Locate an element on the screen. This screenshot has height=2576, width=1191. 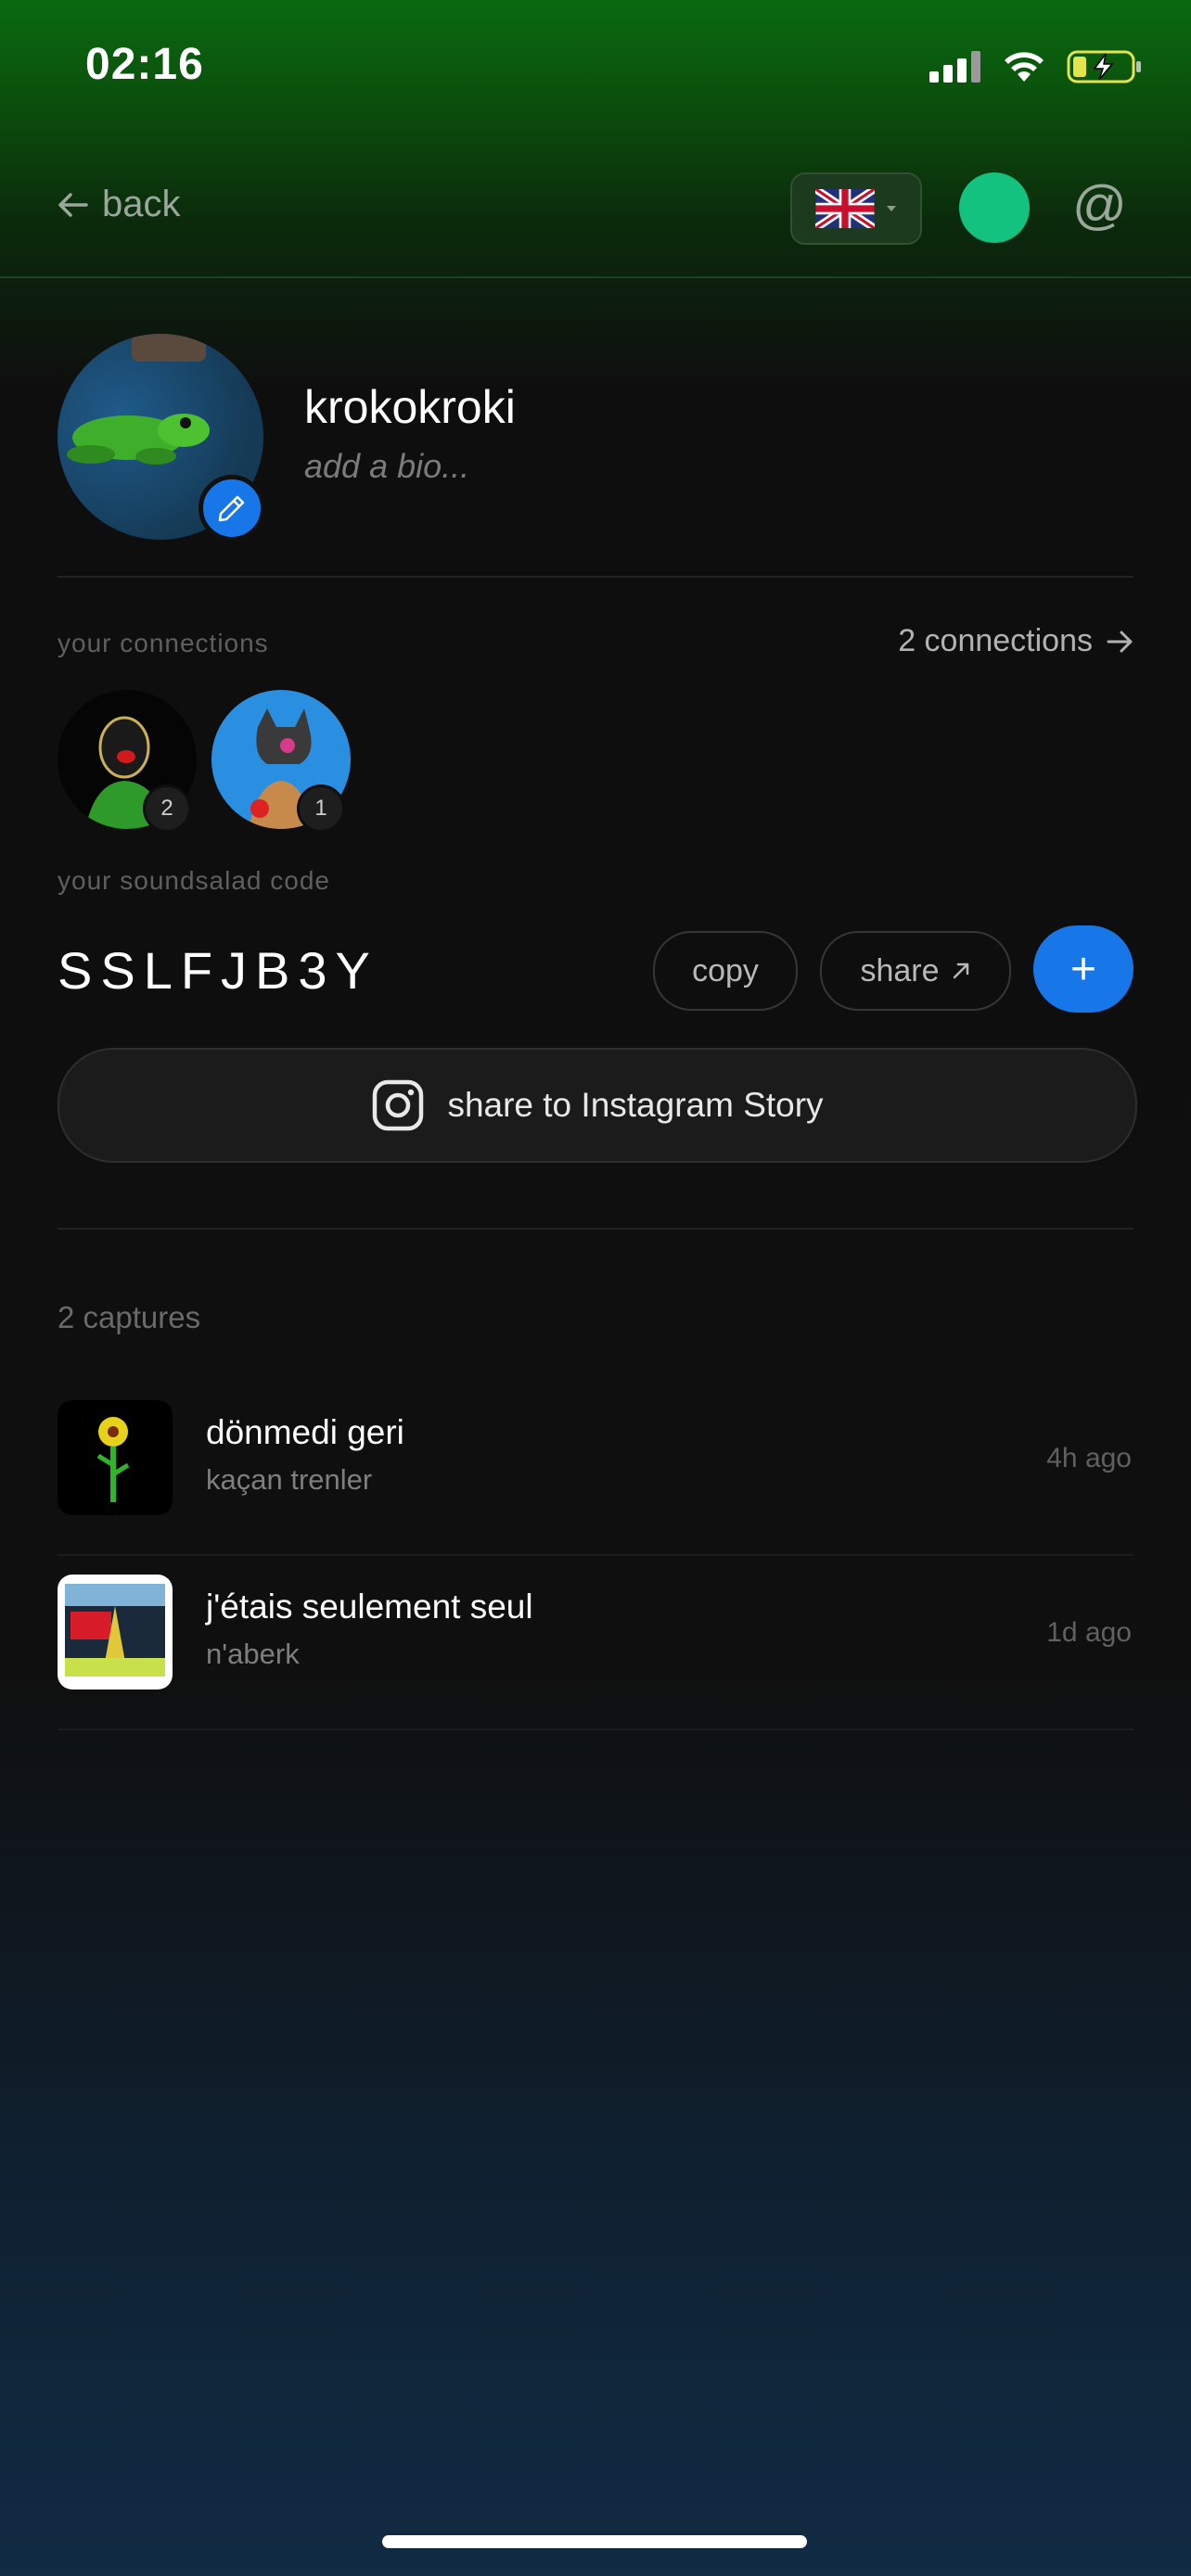
capture-artist: kaçan trenler is located at coordinates (289, 1479).